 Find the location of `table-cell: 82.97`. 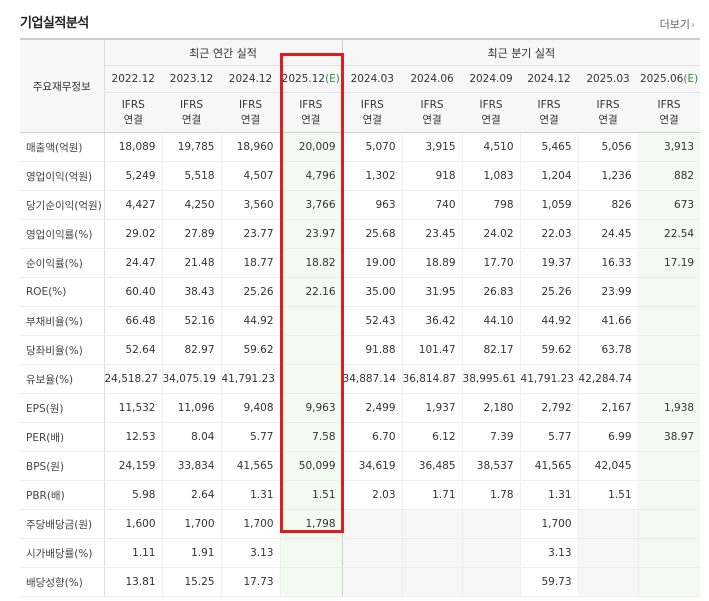

table-cell: 82.97 is located at coordinates (191, 350).